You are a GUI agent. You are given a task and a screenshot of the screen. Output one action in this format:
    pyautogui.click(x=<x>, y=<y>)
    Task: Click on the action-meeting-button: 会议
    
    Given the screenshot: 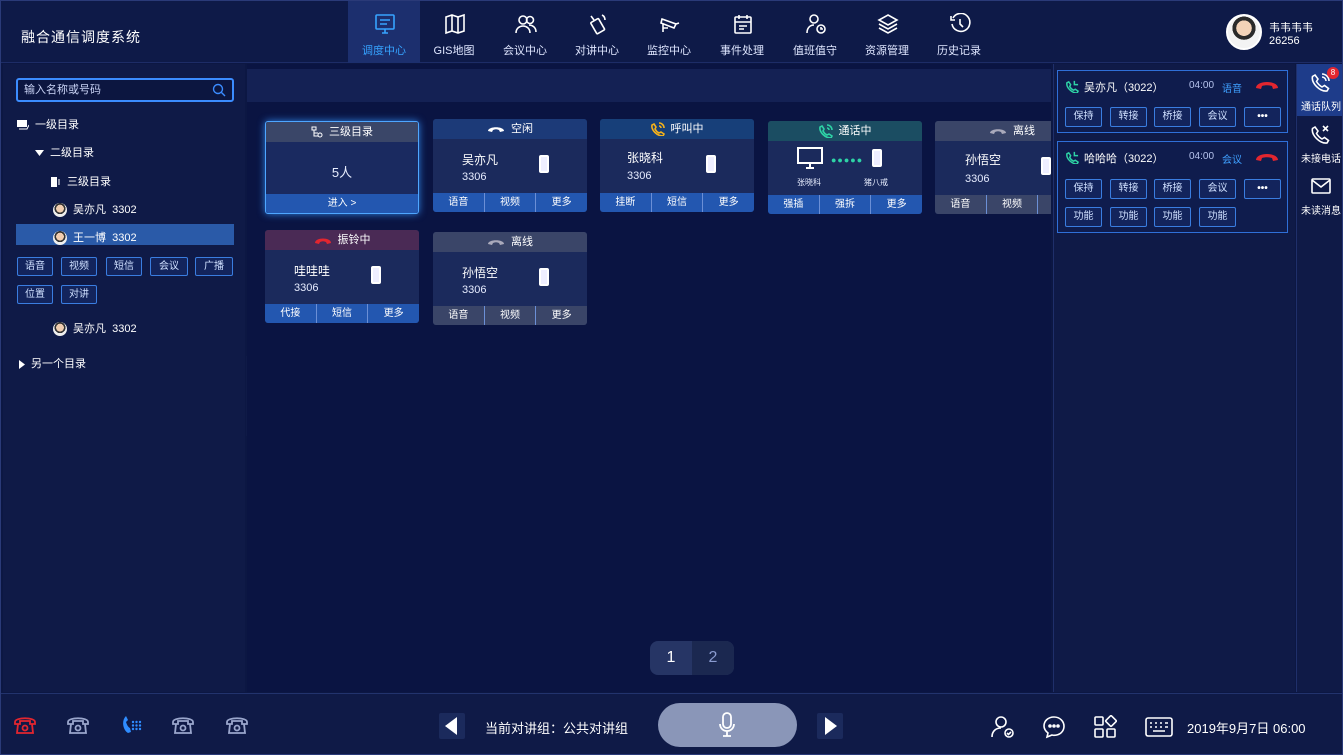 What is the action you would take?
    pyautogui.click(x=169, y=266)
    